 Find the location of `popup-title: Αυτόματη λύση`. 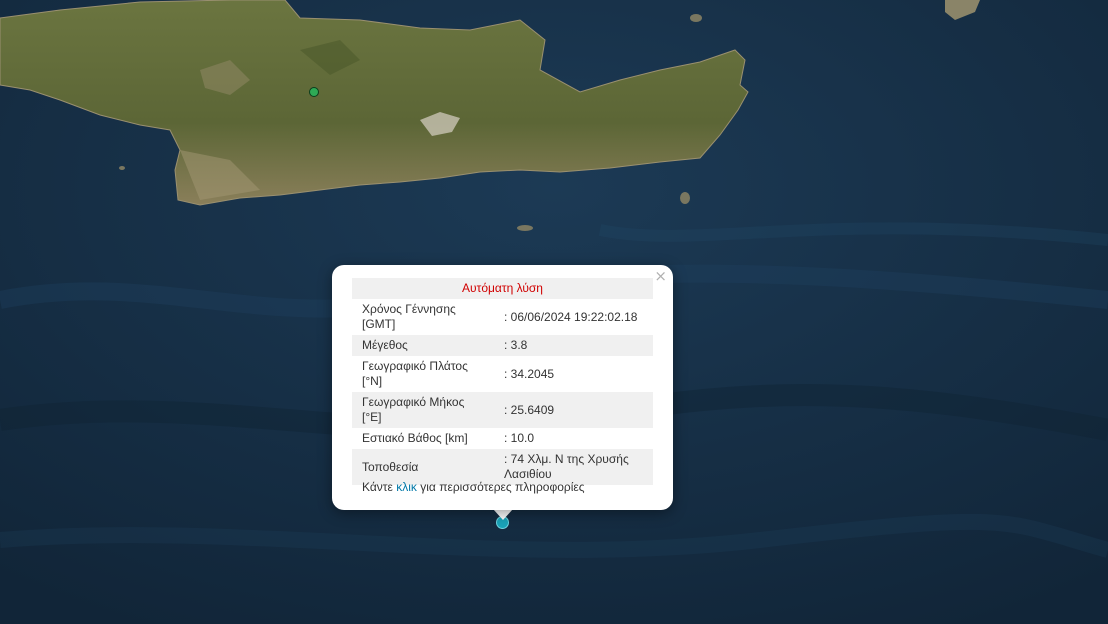

popup-title: Αυτόματη λύση is located at coordinates (502, 288).